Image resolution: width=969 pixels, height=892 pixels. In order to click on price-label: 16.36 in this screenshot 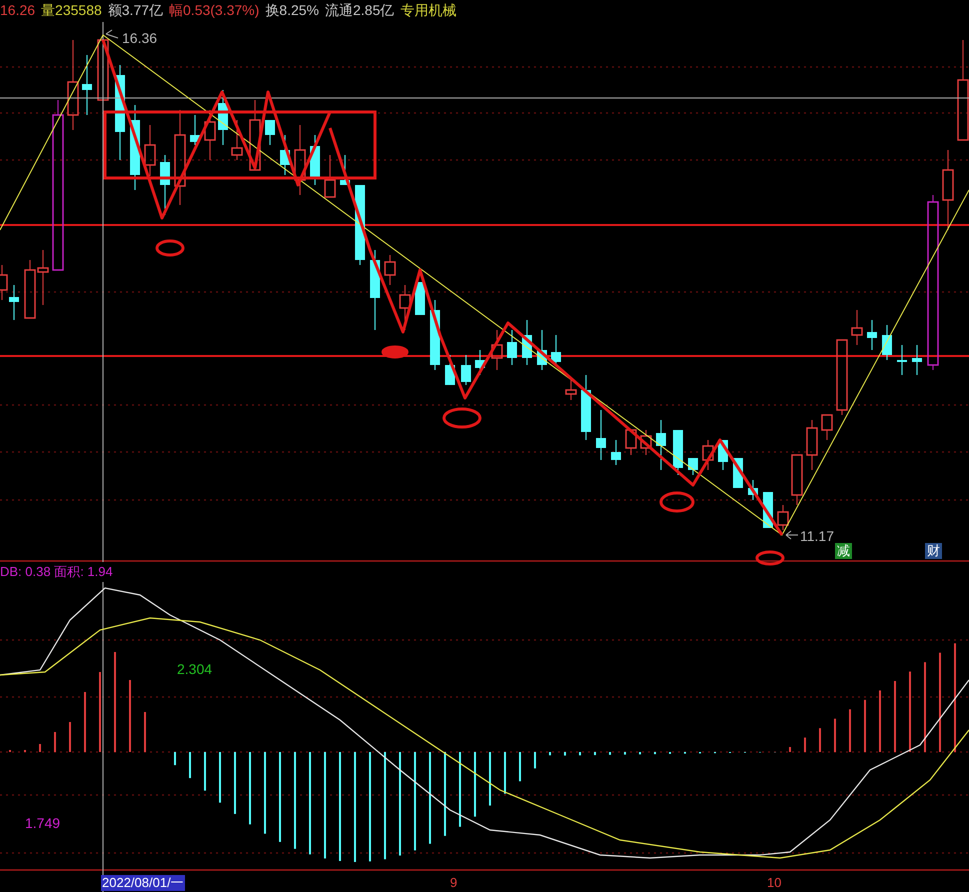, I will do `click(140, 38)`.